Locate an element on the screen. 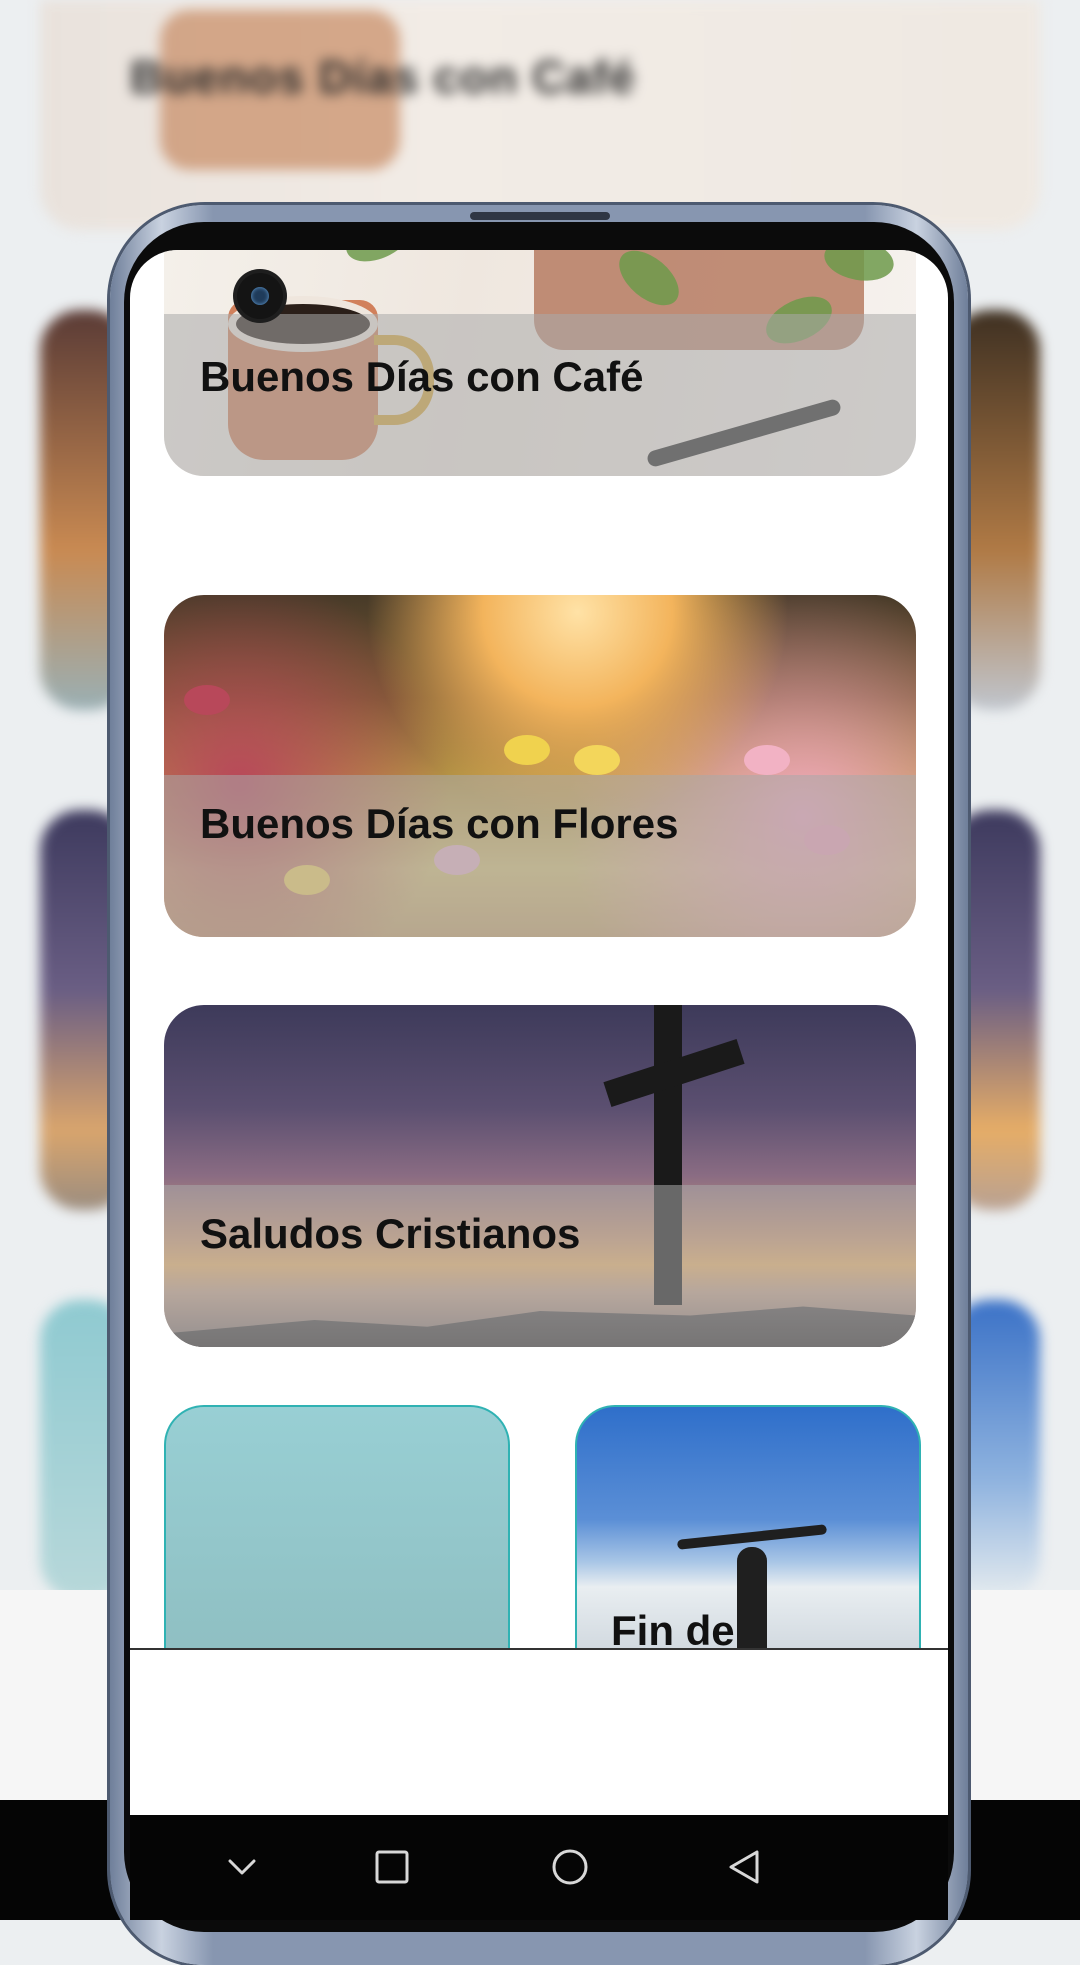 This screenshot has width=1080, height=1965. card-title: Buenos Días con Flores is located at coordinates (439, 823).